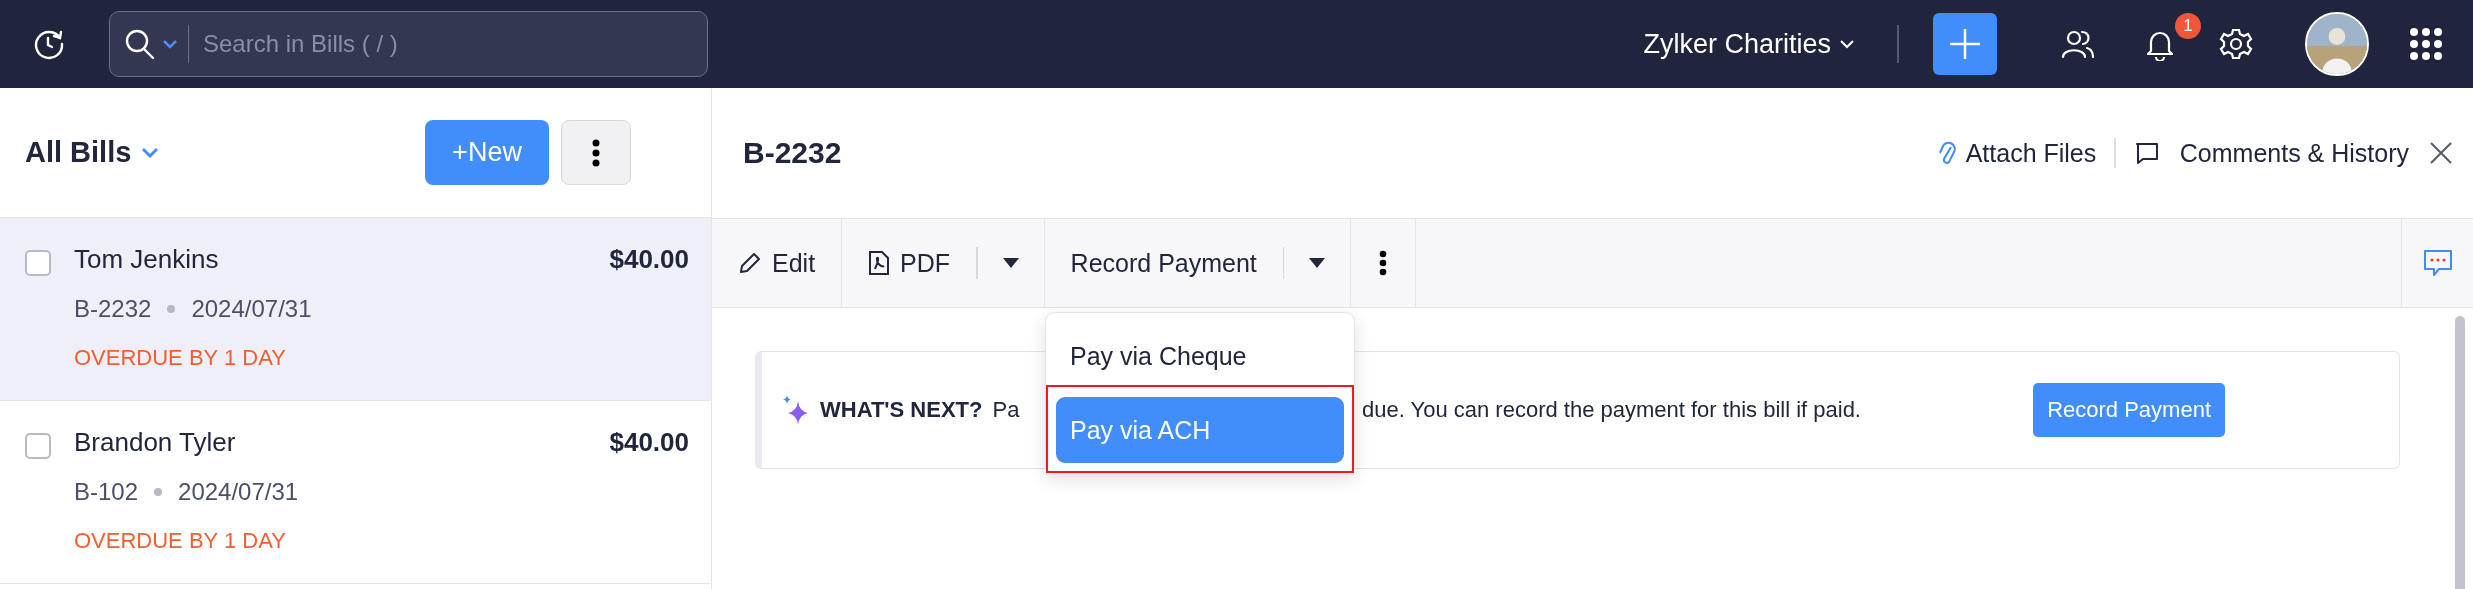 Image resolution: width=2473 pixels, height=589 pixels. Describe the element at coordinates (2426, 44) in the screenshot. I see `apps-icon` at that location.